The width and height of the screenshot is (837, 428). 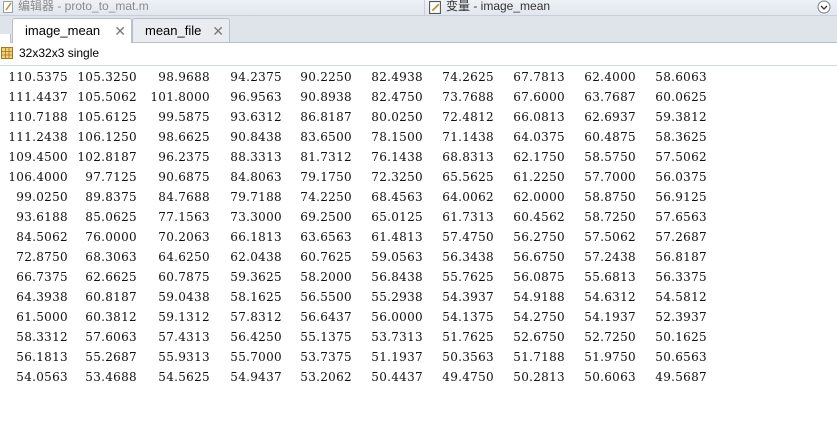 What do you see at coordinates (530, 317) in the screenshot?
I see `matrix-cell: 54.2750` at bounding box center [530, 317].